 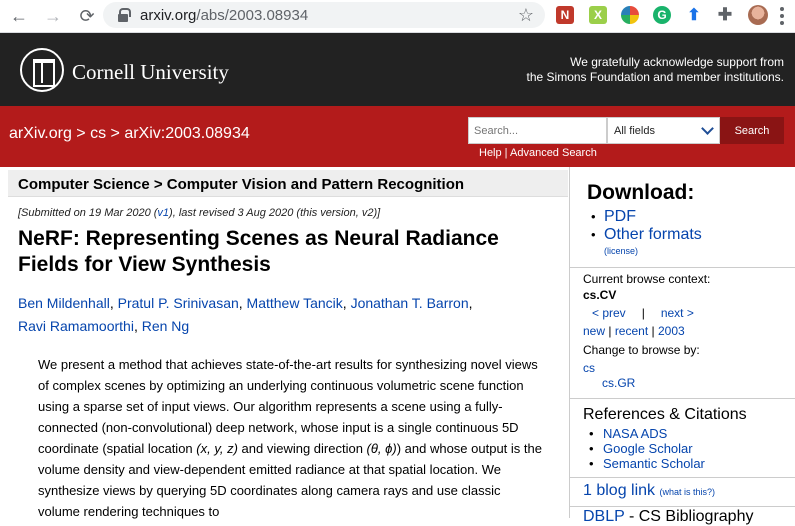 What do you see at coordinates (505, 153) in the screenshot?
I see `help-sep: |` at bounding box center [505, 153].